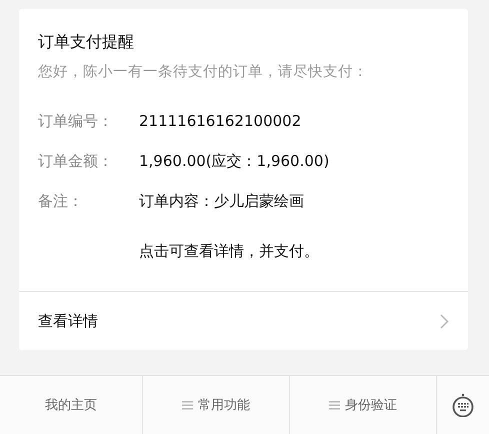  What do you see at coordinates (76, 161) in the screenshot?
I see `field-label: 订单金额：` at bounding box center [76, 161].